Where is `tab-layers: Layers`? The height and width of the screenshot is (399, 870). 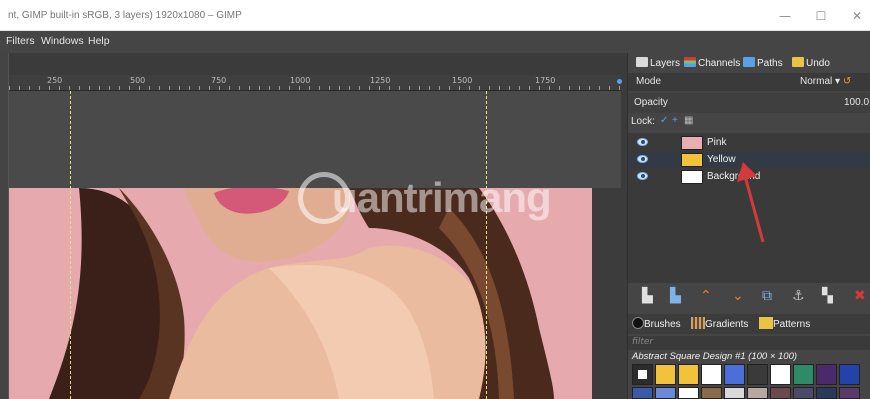 tab-layers: Layers is located at coordinates (658, 65).